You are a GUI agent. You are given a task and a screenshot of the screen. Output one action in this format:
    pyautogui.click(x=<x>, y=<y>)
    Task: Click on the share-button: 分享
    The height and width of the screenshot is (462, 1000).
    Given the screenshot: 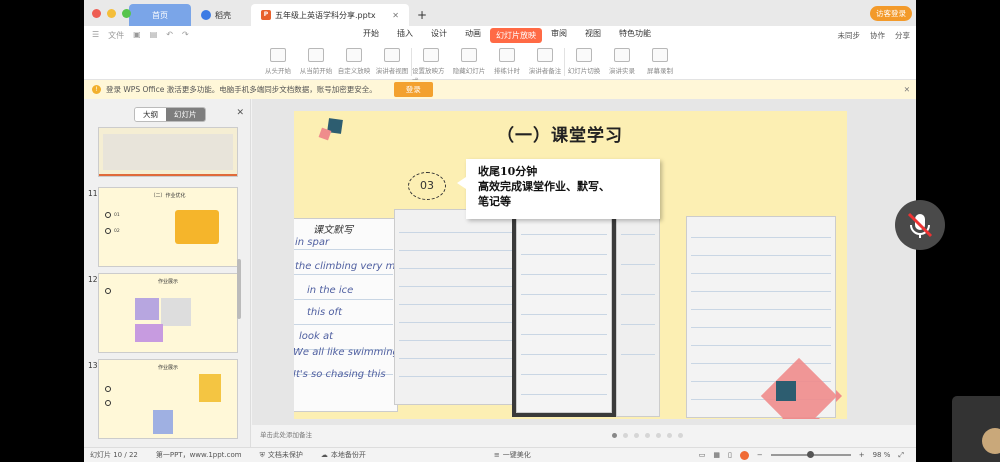 What is the action you would take?
    pyautogui.click(x=902, y=35)
    